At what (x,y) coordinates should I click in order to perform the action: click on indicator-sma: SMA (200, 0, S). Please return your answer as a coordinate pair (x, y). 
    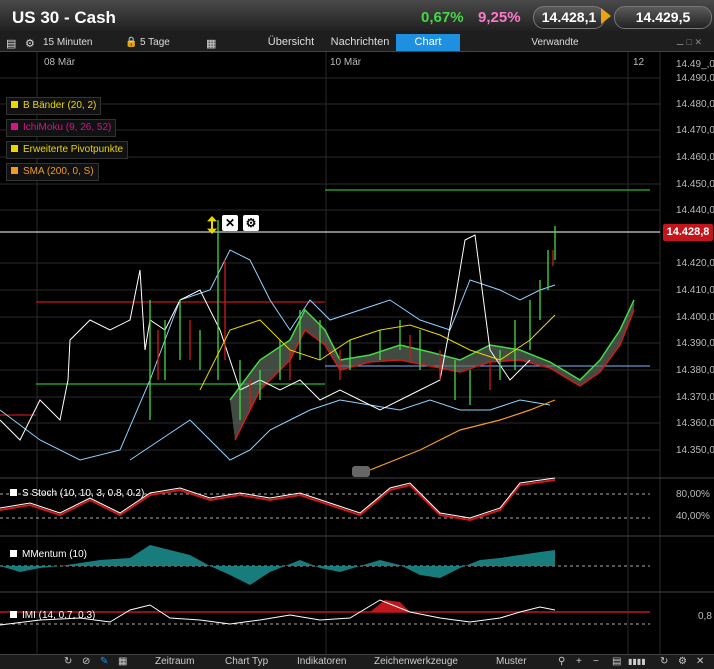
    Looking at the image, I should click on (52, 172).